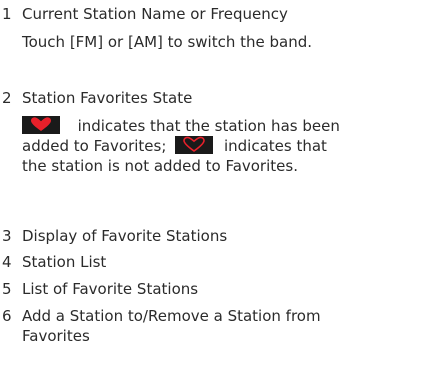 Image resolution: width=431 pixels, height=368 pixels. I want to click on favorite-state-line-1: indicates that the station has been, so click(221, 126).